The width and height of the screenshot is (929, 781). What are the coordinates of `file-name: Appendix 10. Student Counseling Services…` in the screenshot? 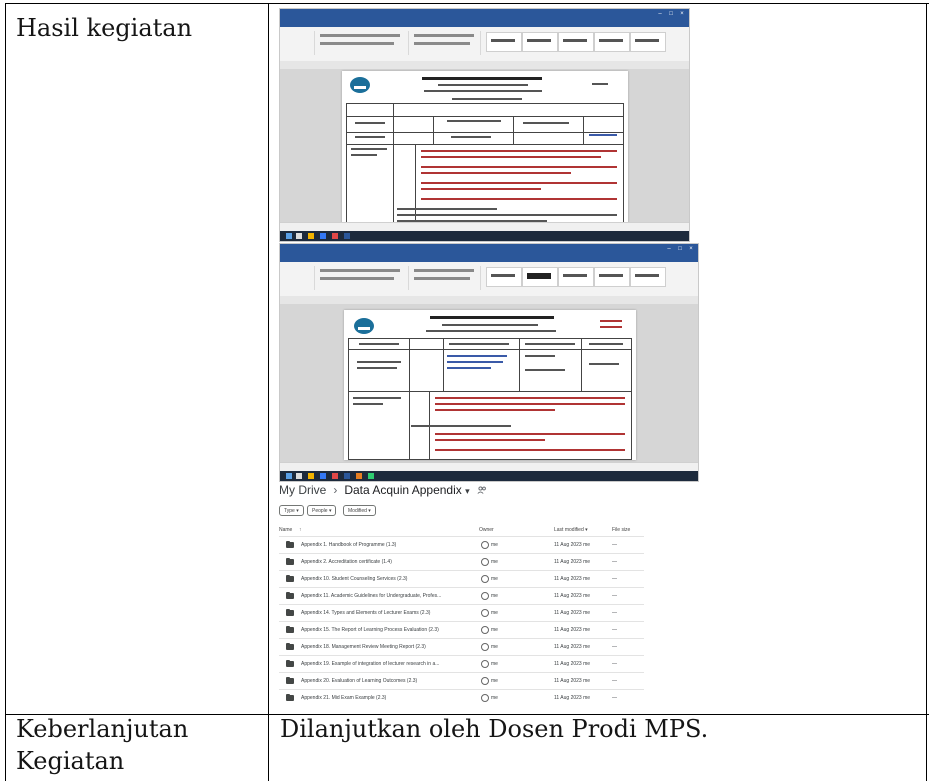 It's located at (376, 579).